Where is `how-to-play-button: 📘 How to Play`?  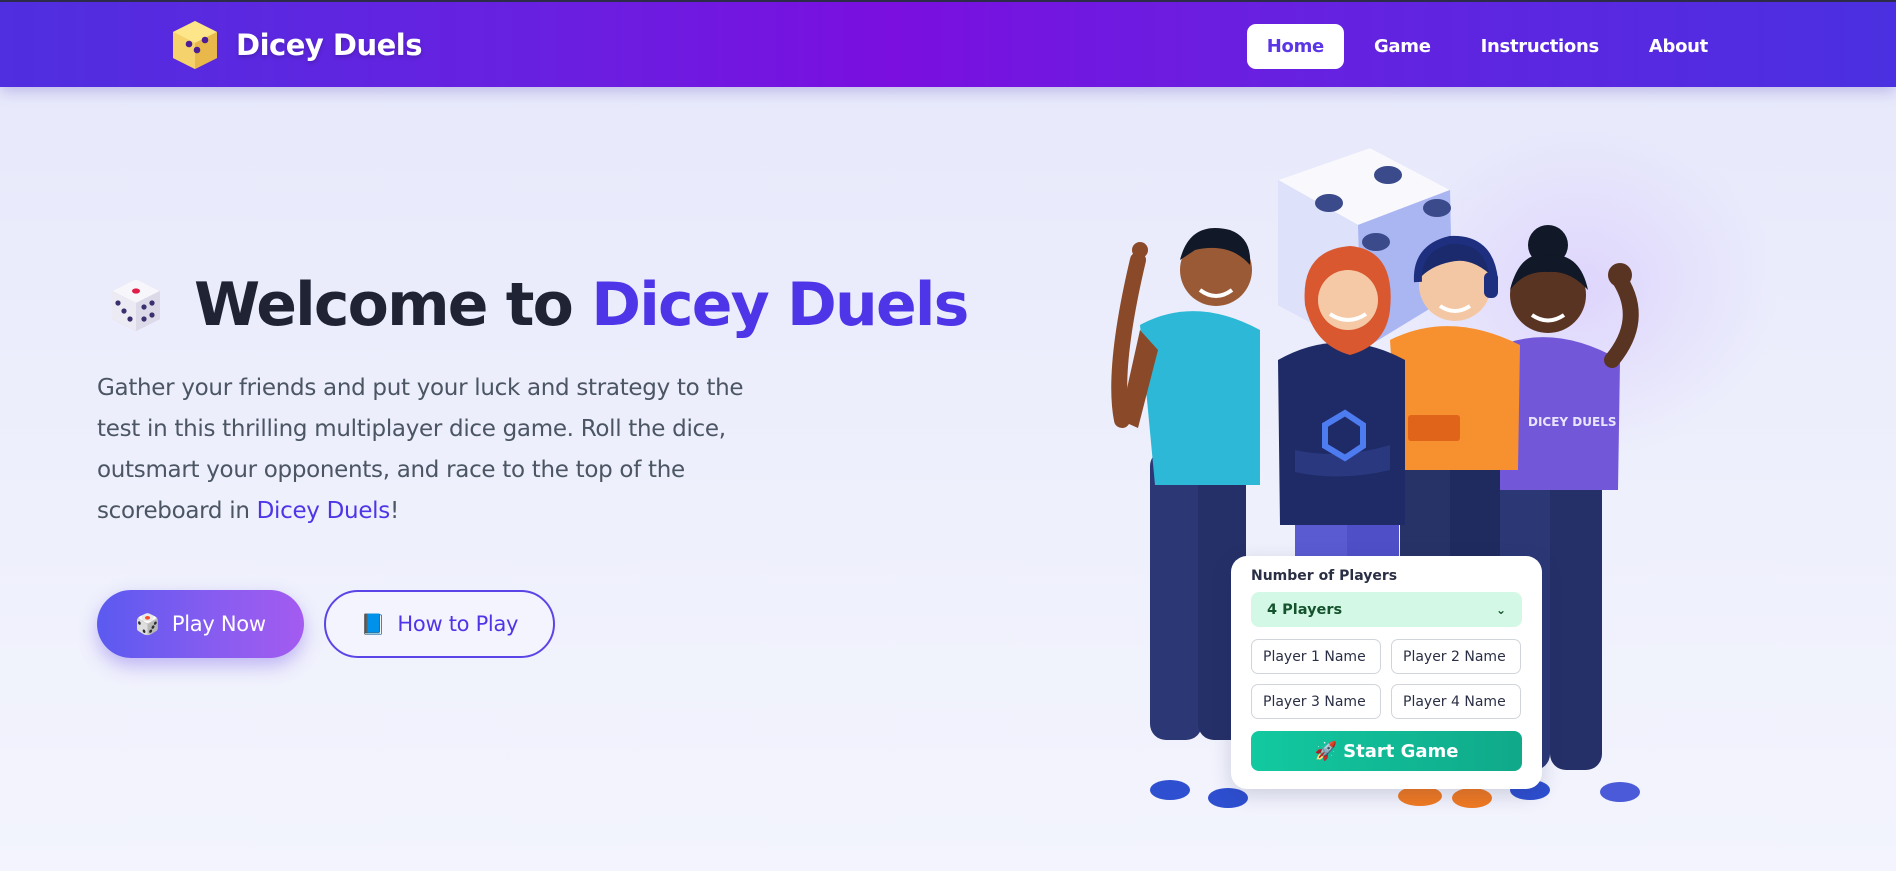 how-to-play-button: 📘 How to Play is located at coordinates (439, 624).